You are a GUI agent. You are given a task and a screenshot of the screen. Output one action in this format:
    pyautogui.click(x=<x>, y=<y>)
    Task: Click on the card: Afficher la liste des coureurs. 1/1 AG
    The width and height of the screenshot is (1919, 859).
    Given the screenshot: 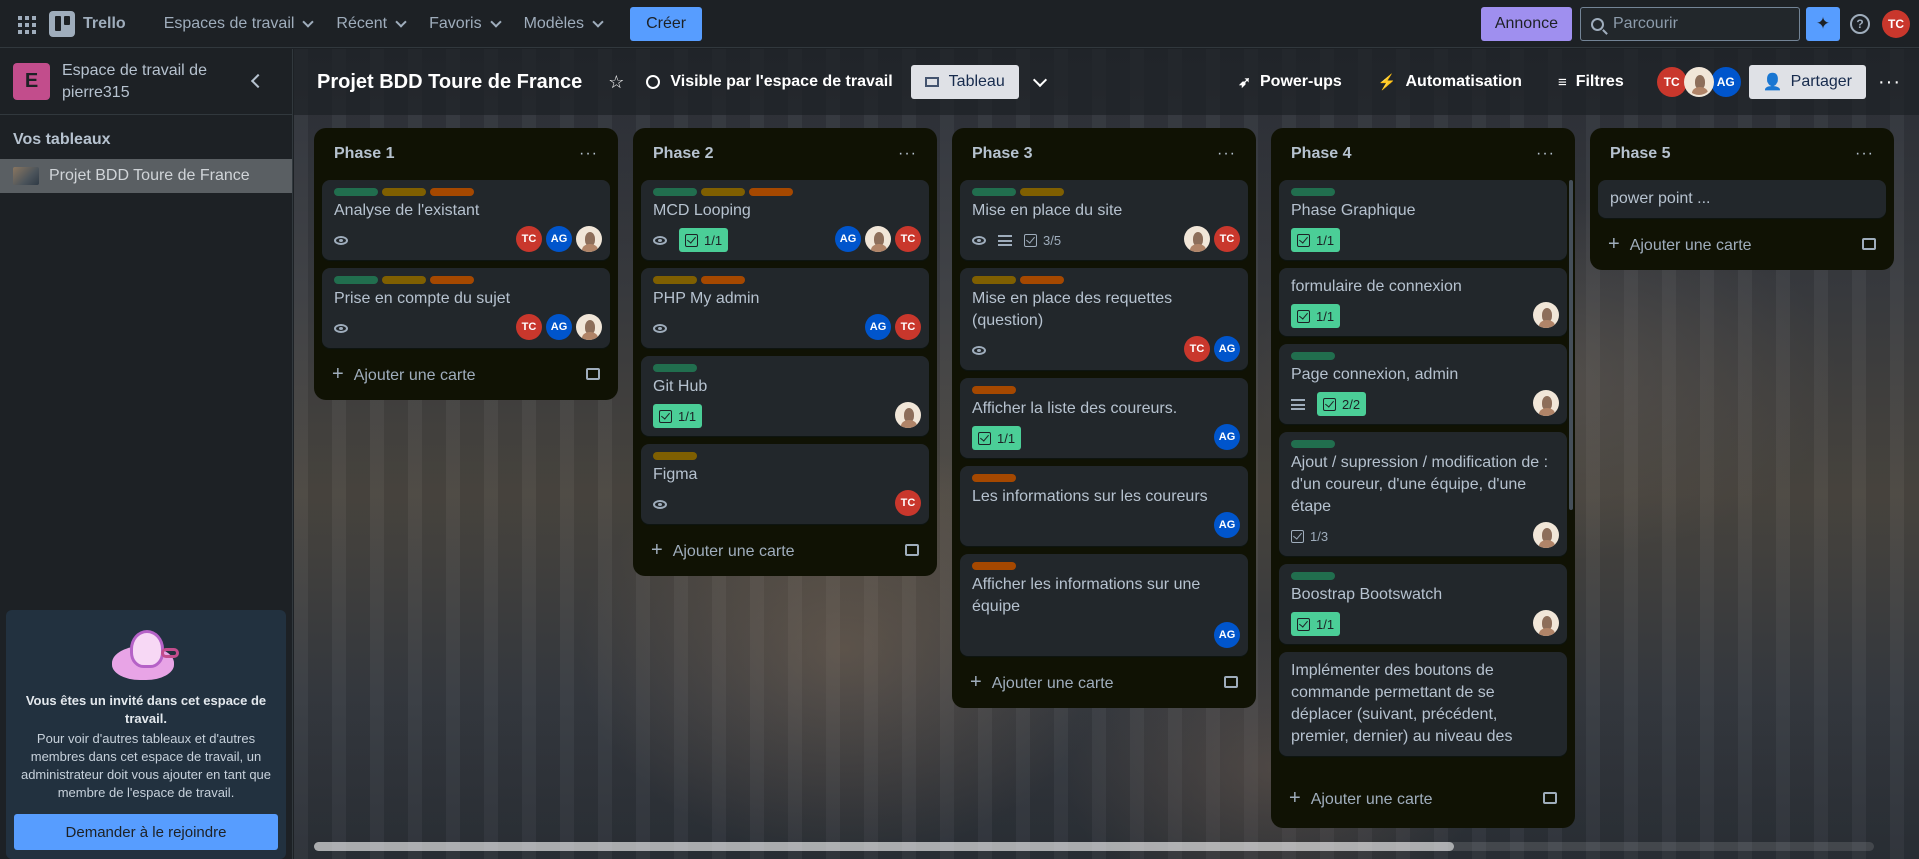 What is the action you would take?
    pyautogui.click(x=1104, y=418)
    